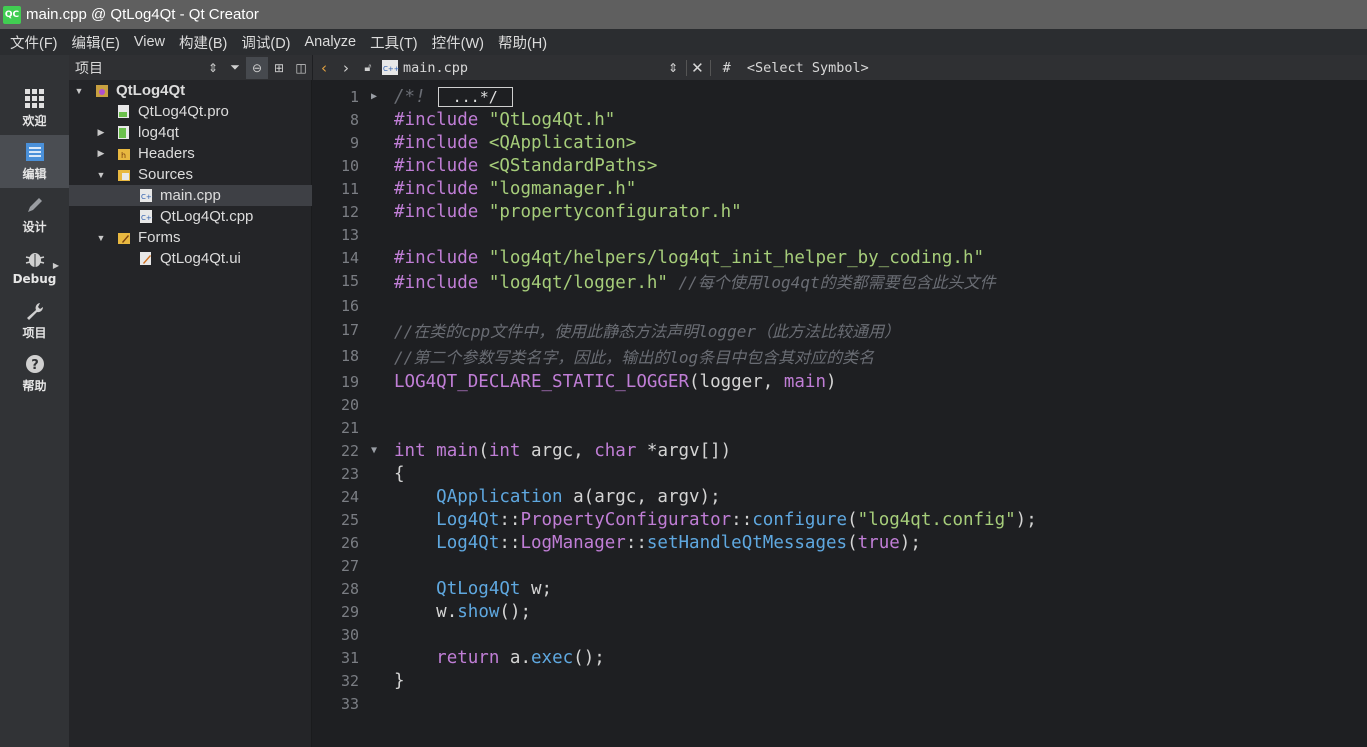  Describe the element at coordinates (203, 42) in the screenshot. I see `menu-build: 构建(B)` at that location.